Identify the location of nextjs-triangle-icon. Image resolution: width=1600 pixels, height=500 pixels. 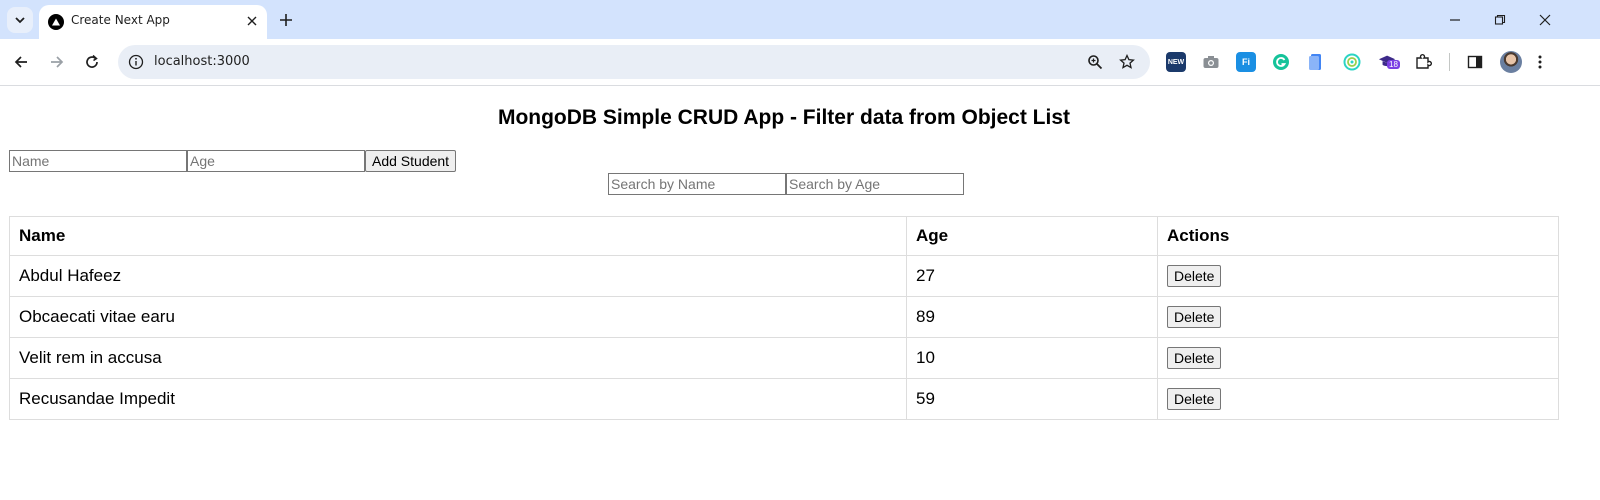
(56, 22).